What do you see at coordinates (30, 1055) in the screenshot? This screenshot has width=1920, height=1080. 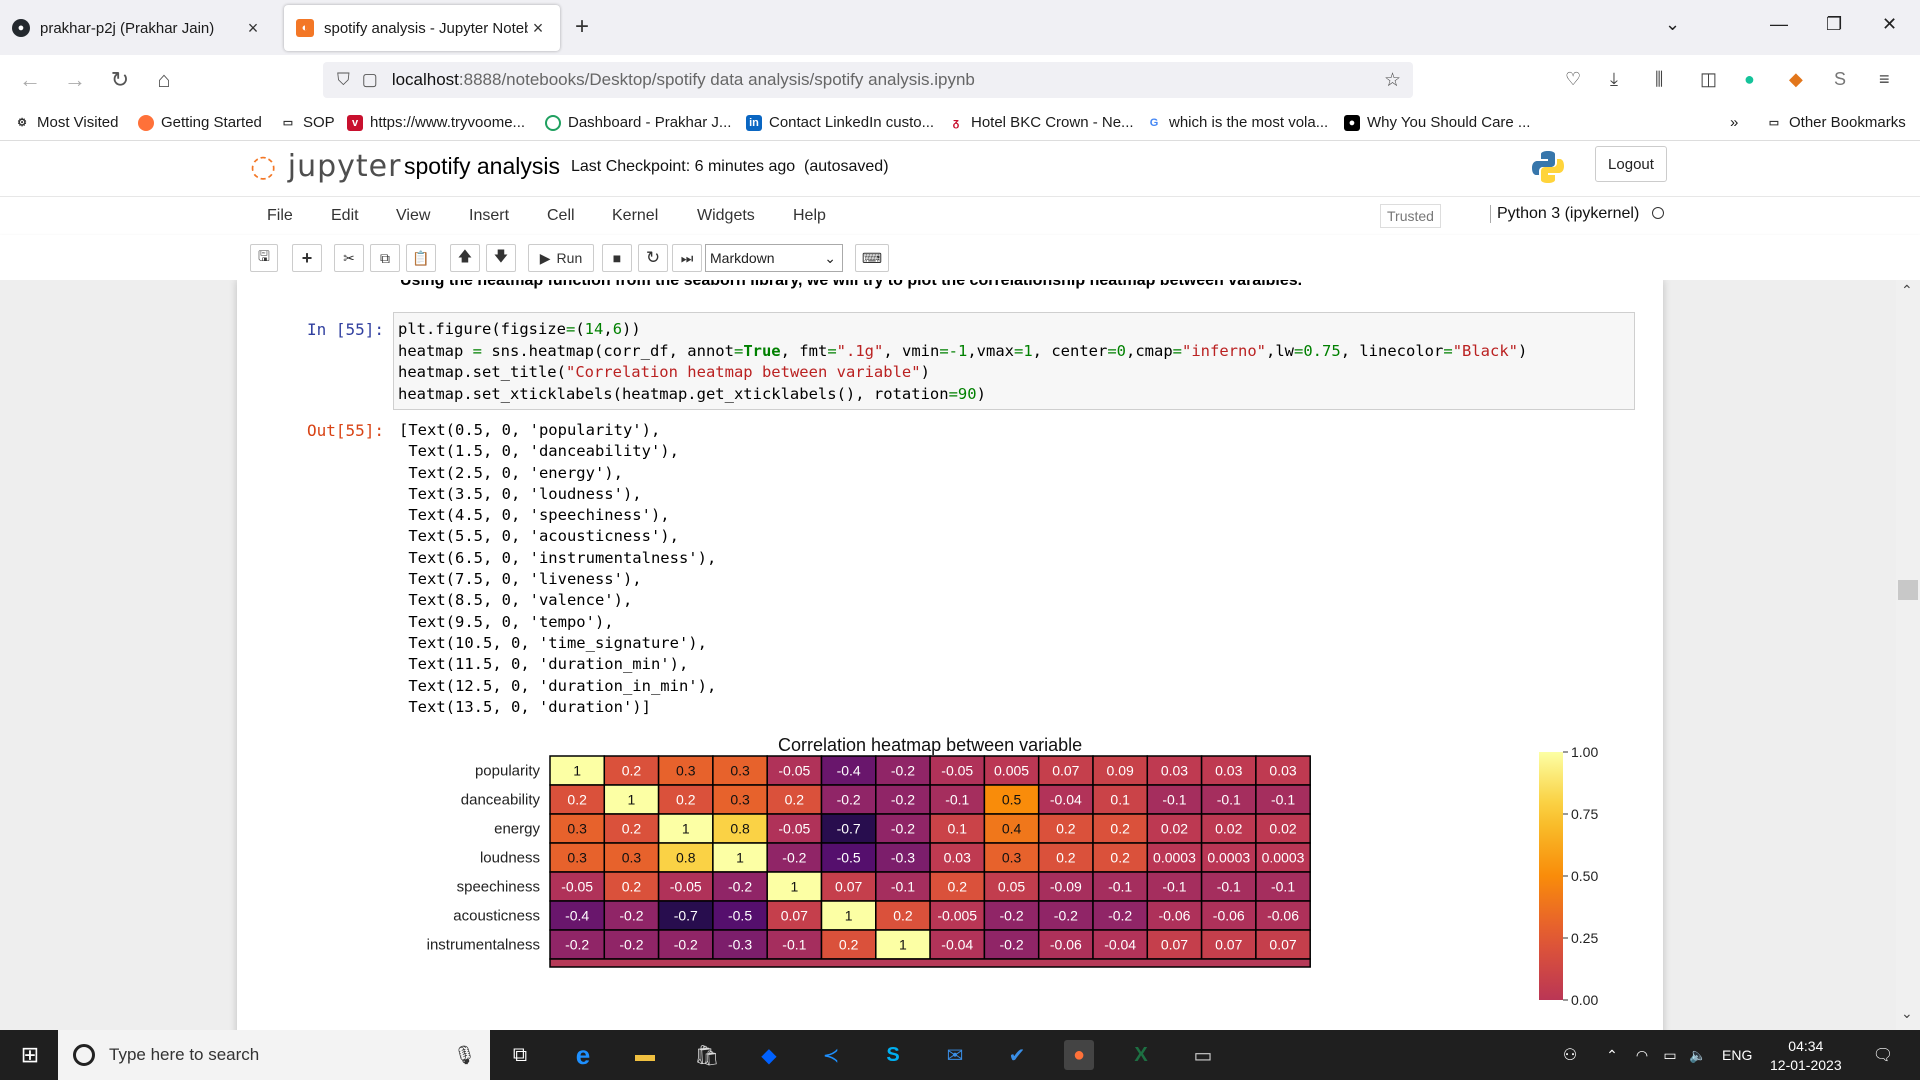 I see `windows-start-icon: ⊞` at bounding box center [30, 1055].